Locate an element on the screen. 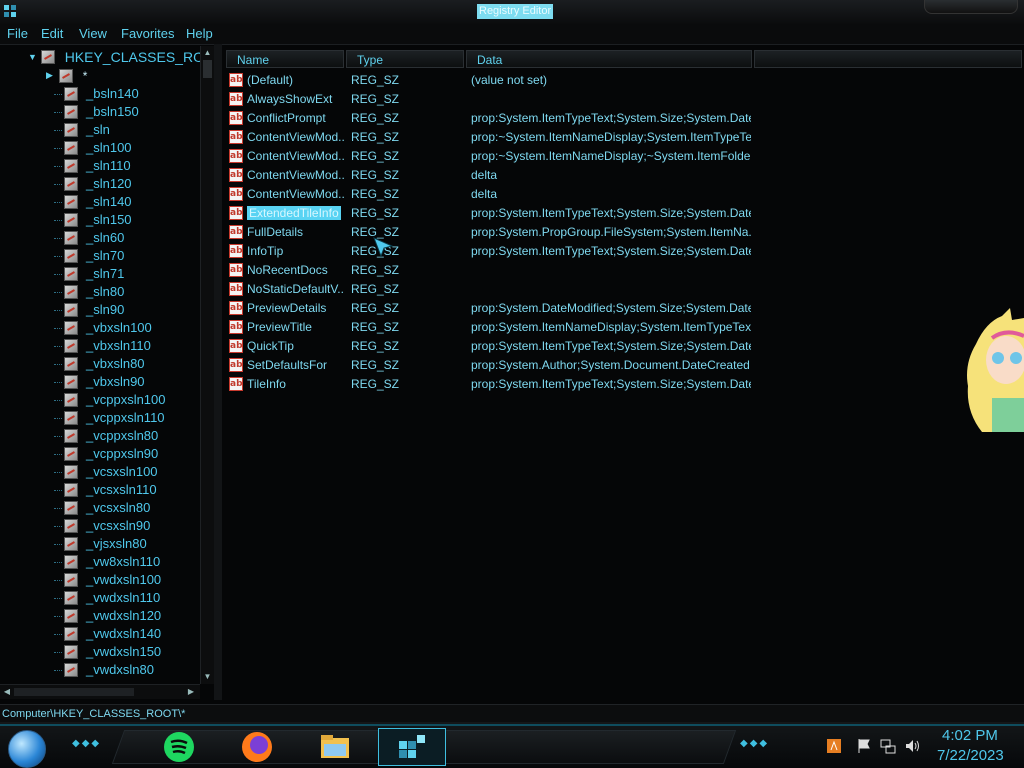 This screenshot has height=768, width=1024. tree-item: _sln120 is located at coordinates (93, 185).